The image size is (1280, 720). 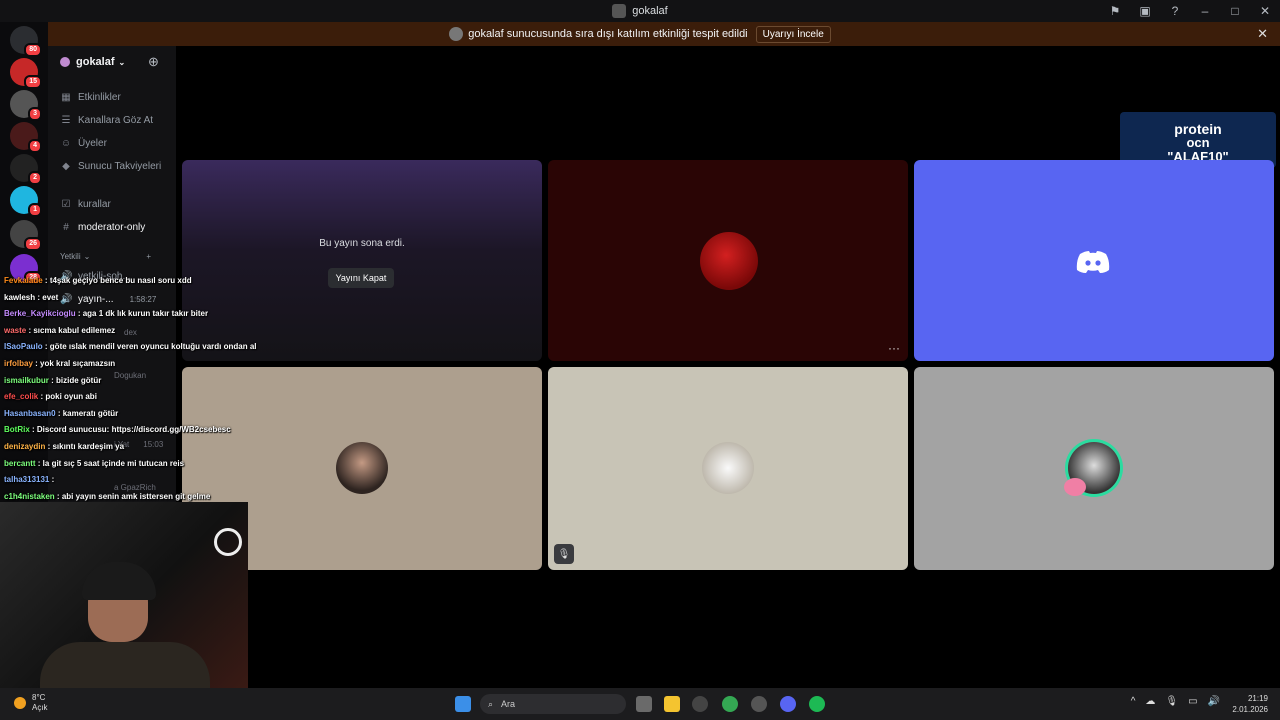 What do you see at coordinates (90, 413) in the screenshot?
I see `chat-message: kameratı götür` at bounding box center [90, 413].